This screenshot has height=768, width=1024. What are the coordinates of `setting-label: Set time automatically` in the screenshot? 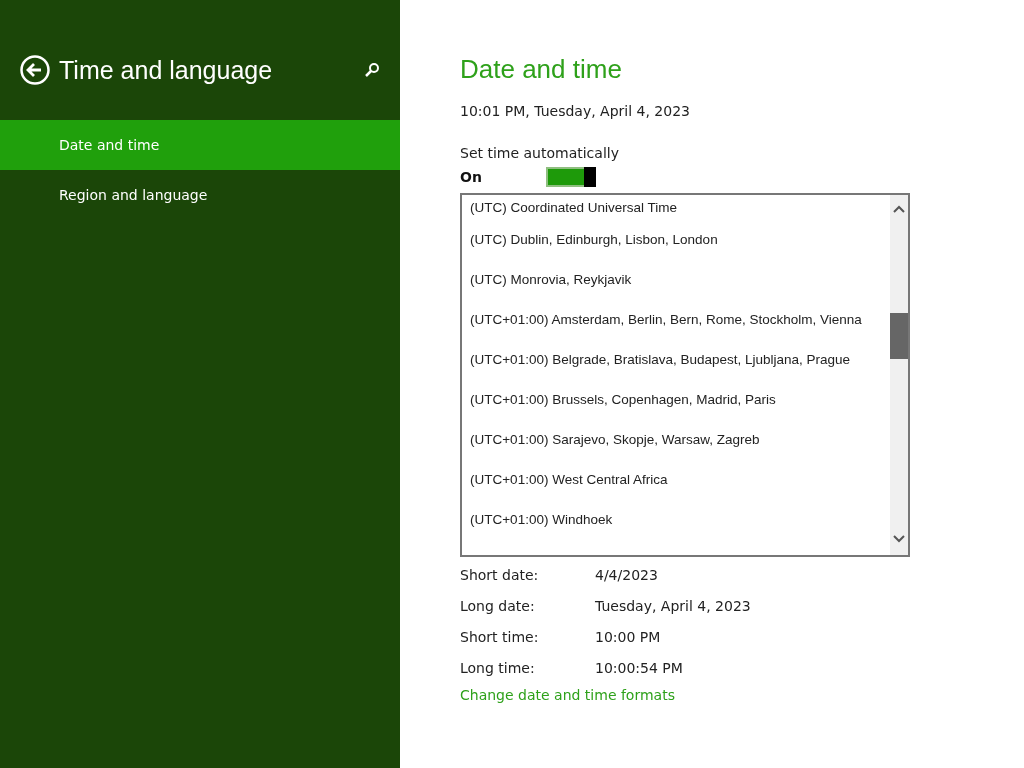 It's located at (539, 153).